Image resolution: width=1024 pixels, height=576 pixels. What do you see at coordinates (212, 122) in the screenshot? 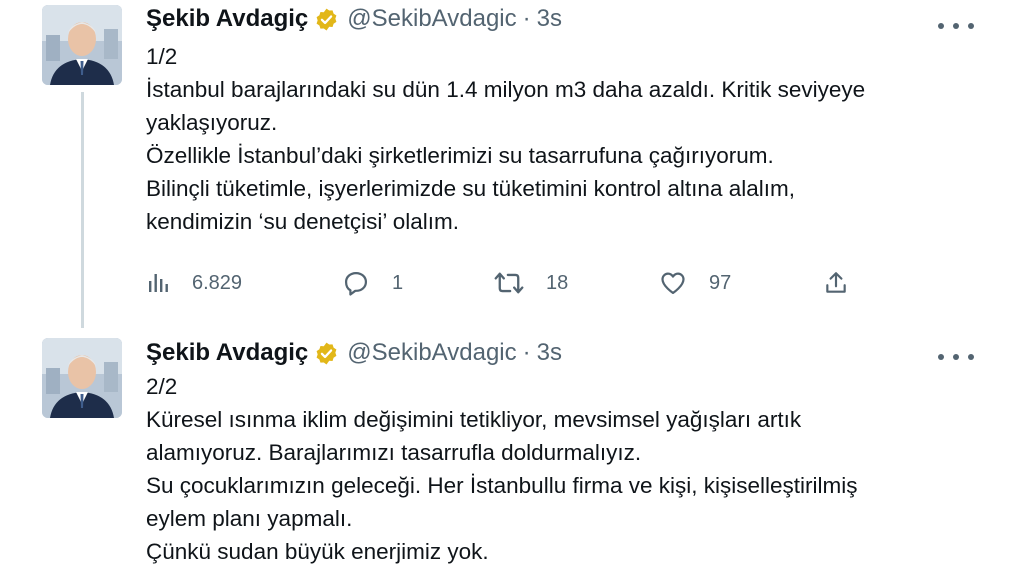
I see `tweet-text-line: yaklaşıyoruz.` at bounding box center [212, 122].